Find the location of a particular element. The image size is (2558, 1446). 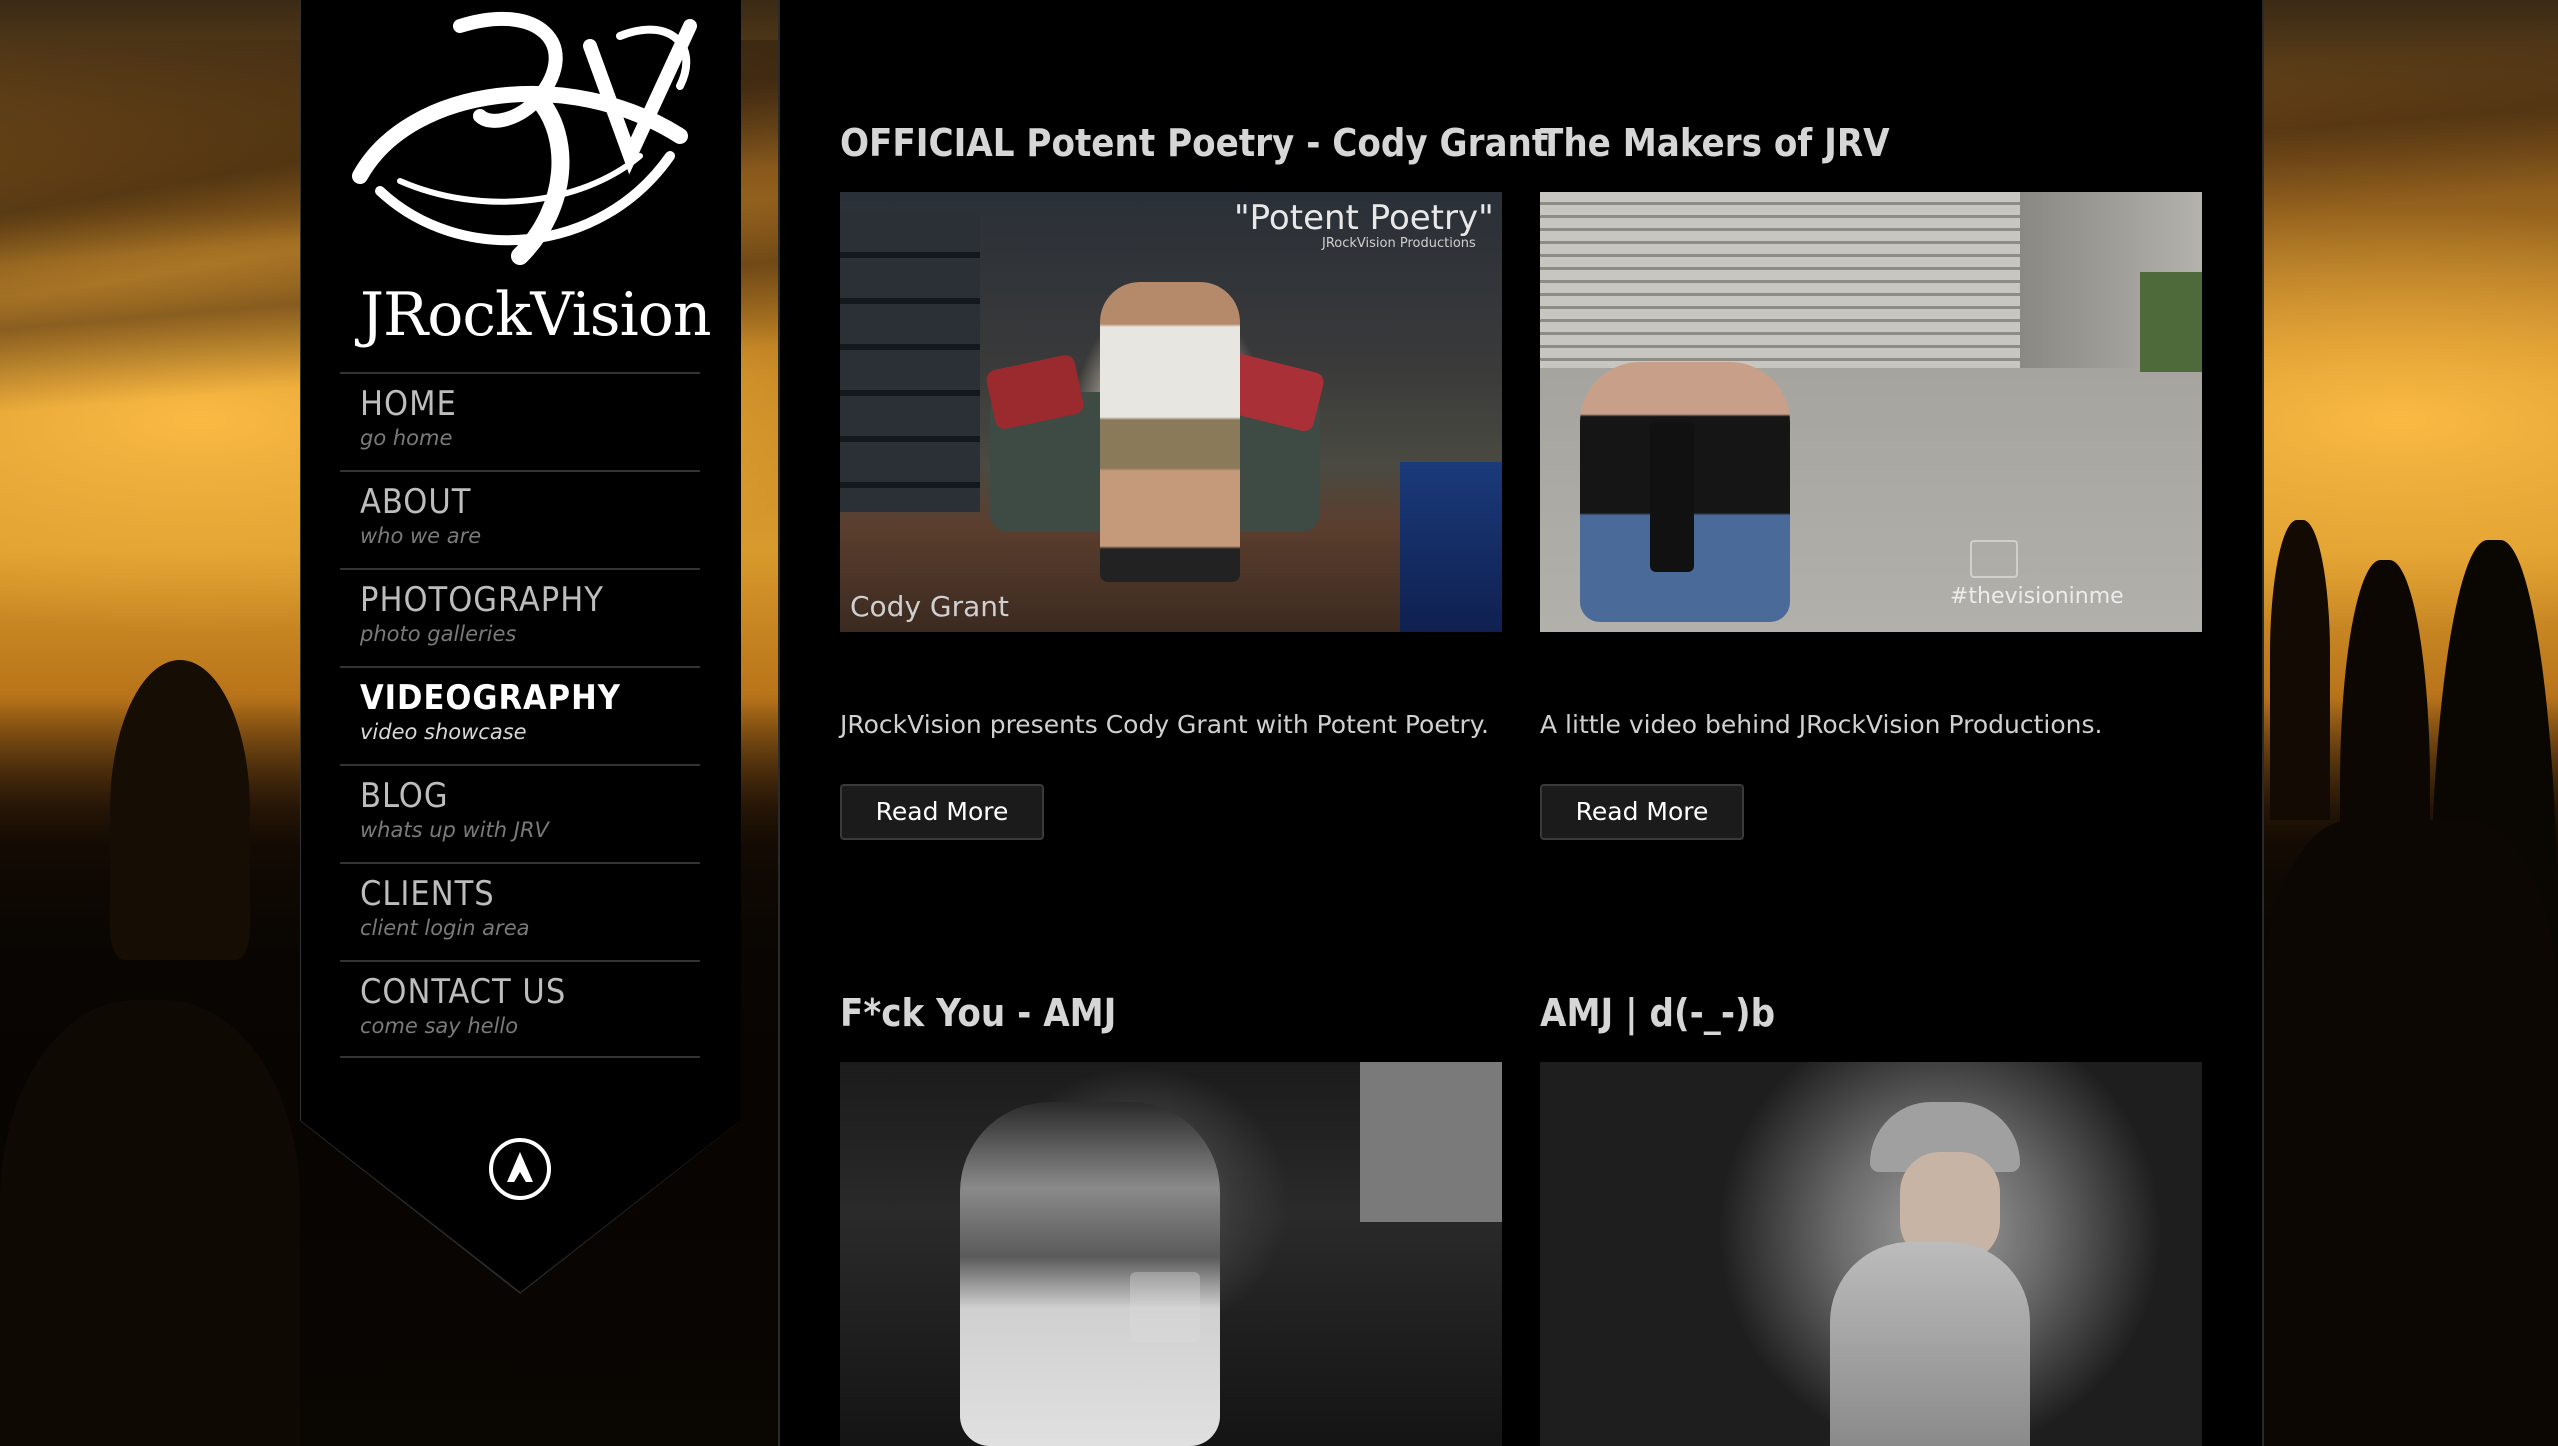

video-post: AMJ | d(-_-)b is located at coordinates (1871, 1217).